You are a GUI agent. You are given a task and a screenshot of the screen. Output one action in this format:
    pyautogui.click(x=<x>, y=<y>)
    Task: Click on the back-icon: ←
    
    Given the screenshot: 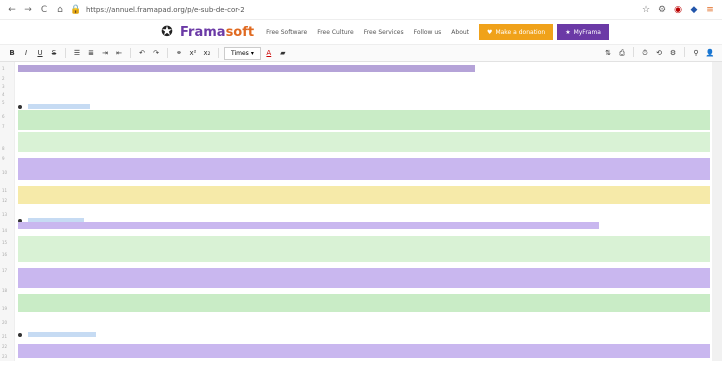 What is the action you would take?
    pyautogui.click(x=12, y=10)
    